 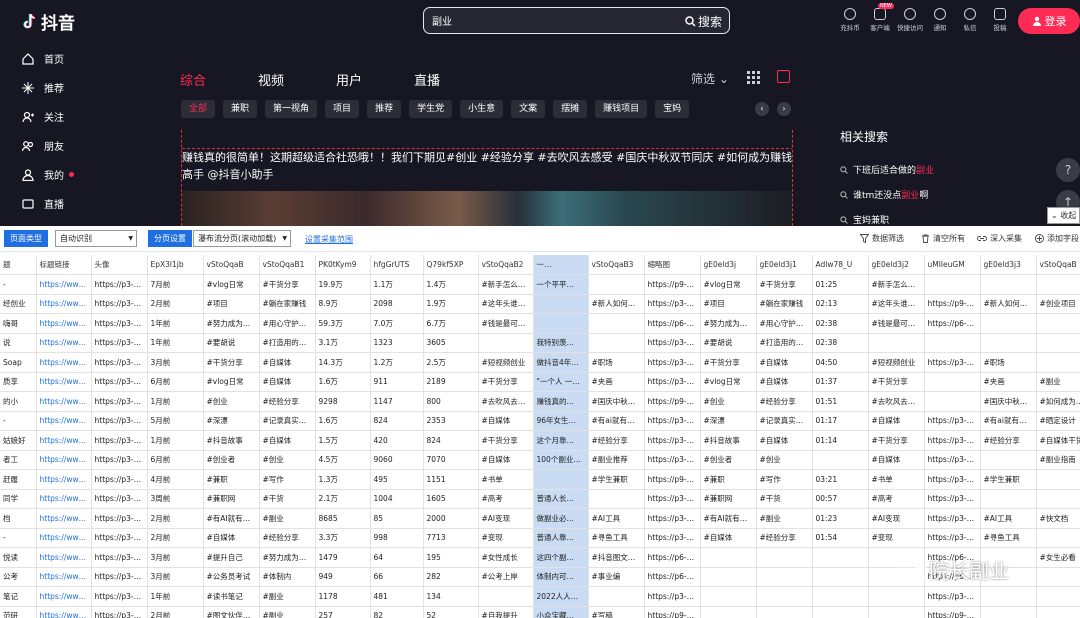 What do you see at coordinates (1063, 215) in the screenshot?
I see `collapse-button: ⌄ 收起` at bounding box center [1063, 215].